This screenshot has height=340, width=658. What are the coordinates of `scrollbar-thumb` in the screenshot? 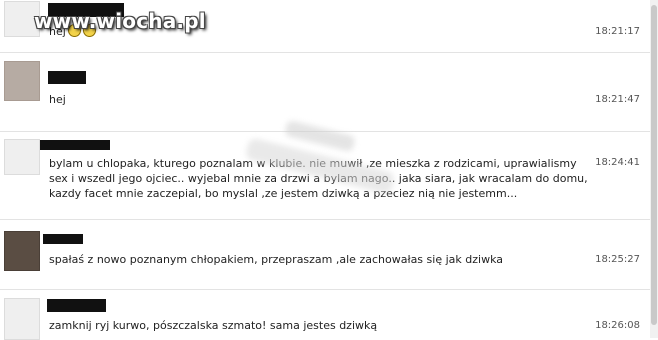 It's located at (654, 165).